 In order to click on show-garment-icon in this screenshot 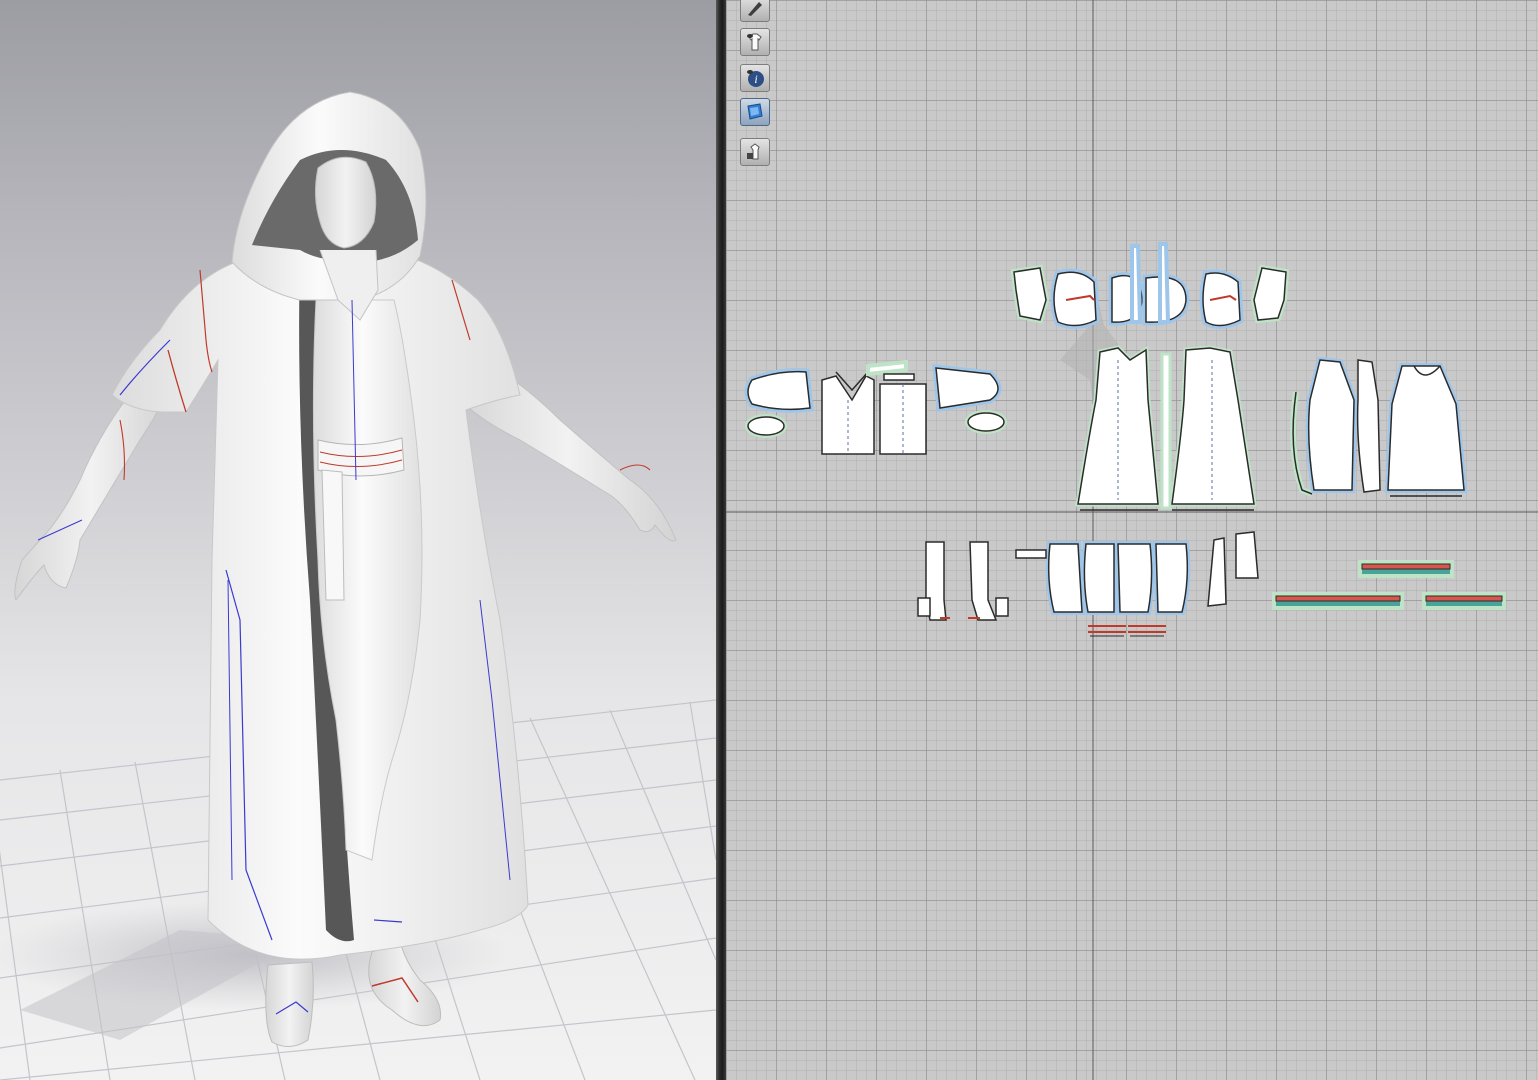, I will do `click(754, 42)`.